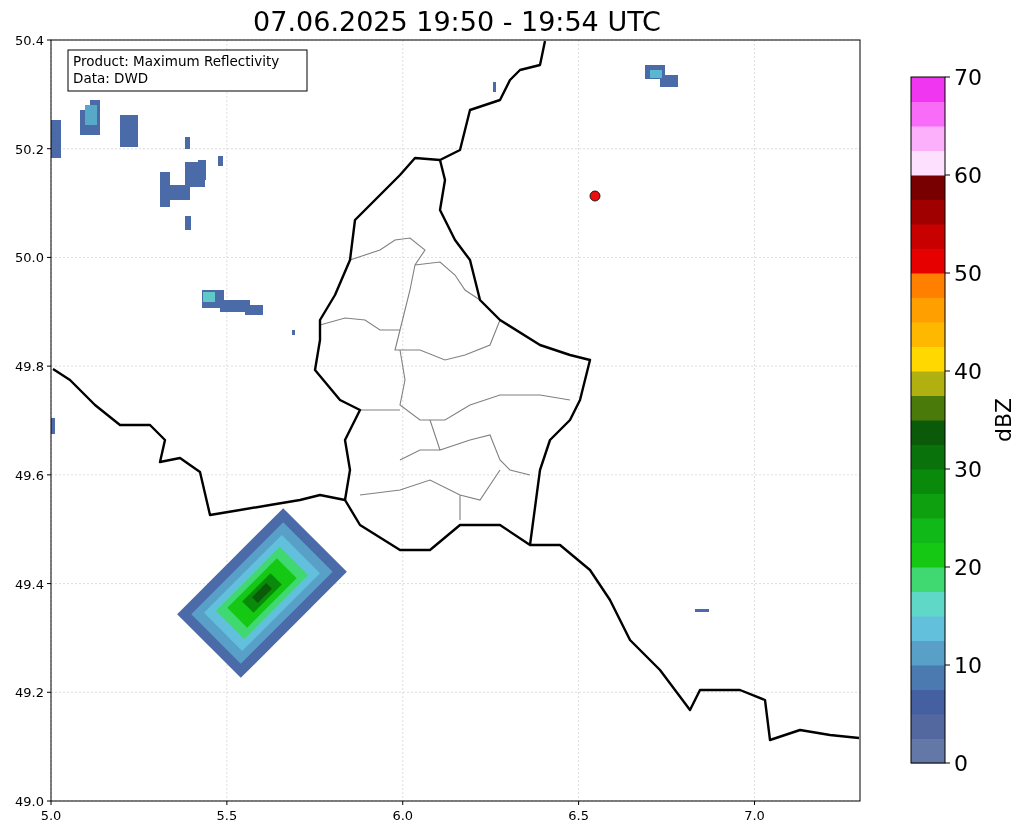 The height and width of the screenshot is (834, 1023). What do you see at coordinates (1003, 420) in the screenshot?
I see `colorbar-label: dBZ` at bounding box center [1003, 420].